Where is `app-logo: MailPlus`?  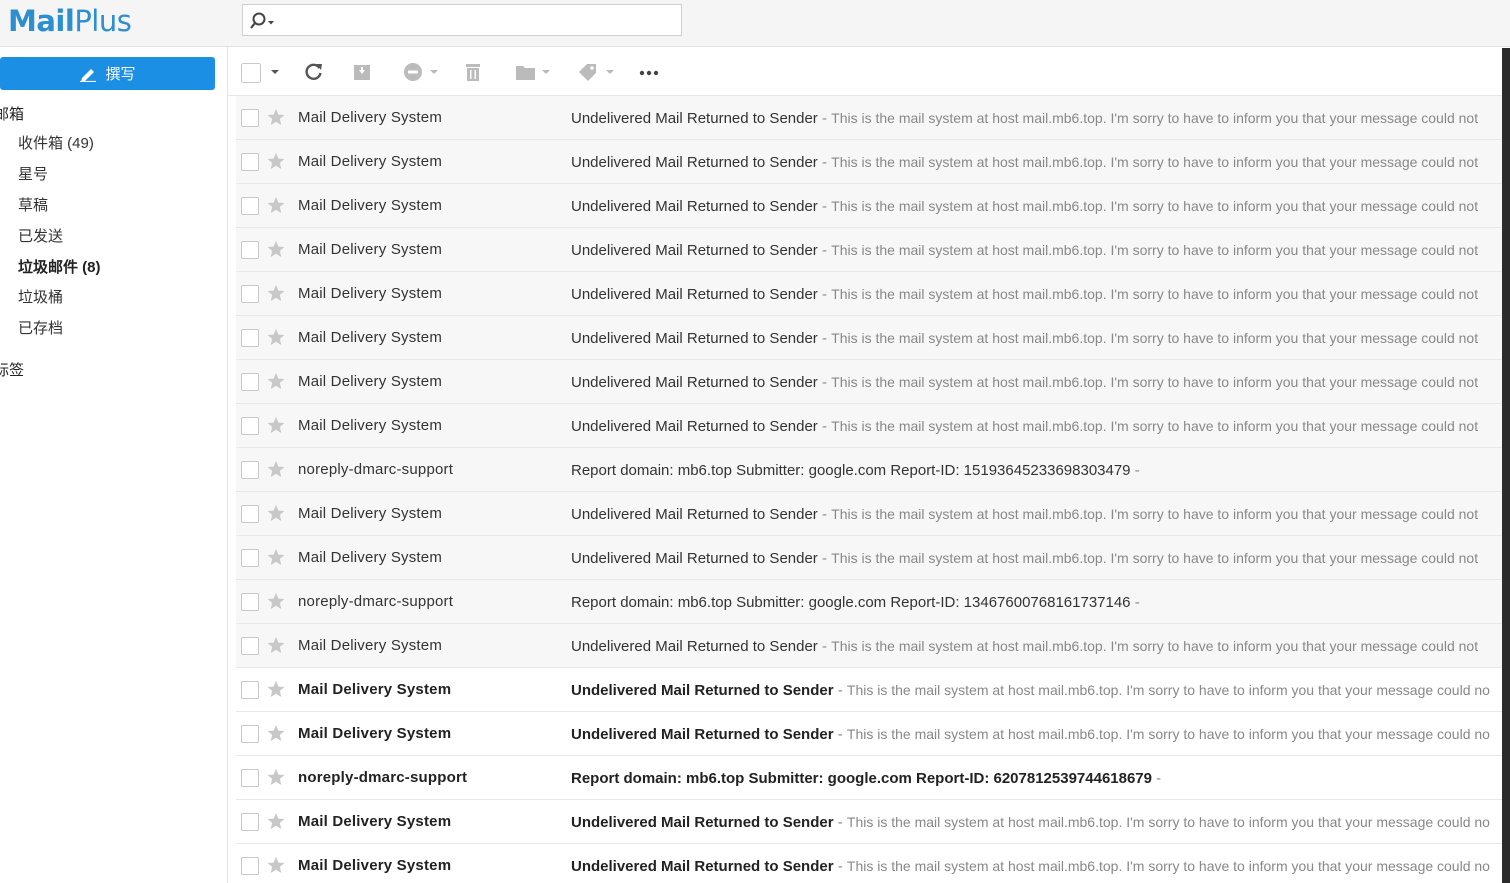 app-logo: MailPlus is located at coordinates (70, 21).